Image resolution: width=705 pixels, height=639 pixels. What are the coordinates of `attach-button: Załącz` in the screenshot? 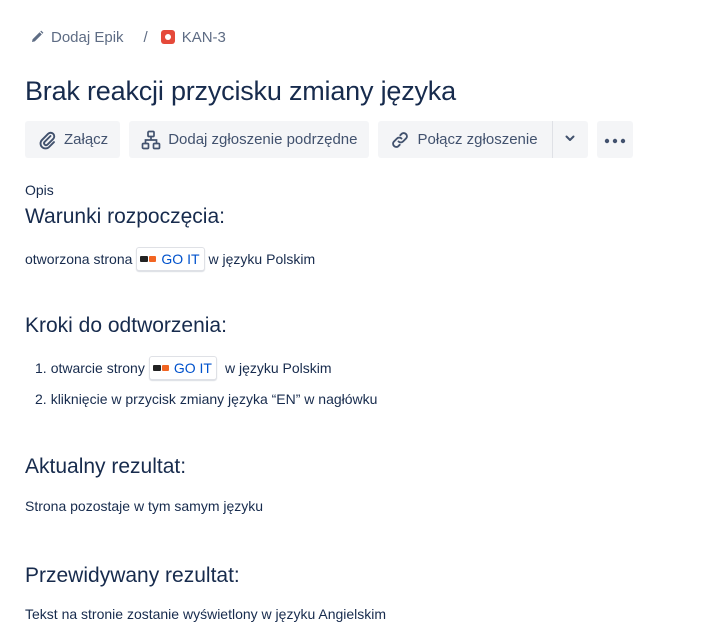 It's located at (73, 139).